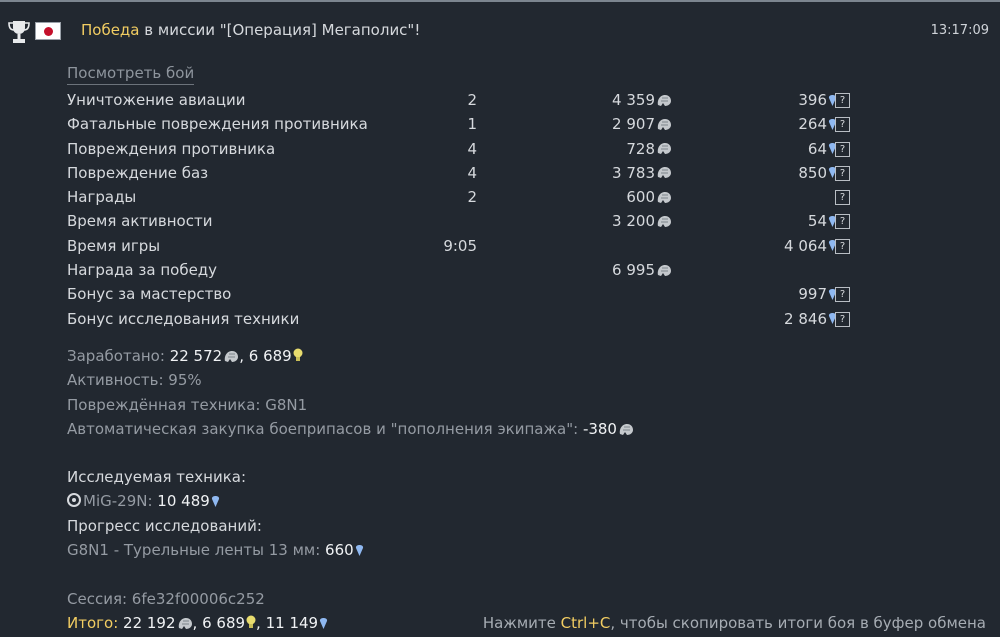  Describe the element at coordinates (270, 356) in the screenshot. I see `earned-crp: 6 689` at that location.